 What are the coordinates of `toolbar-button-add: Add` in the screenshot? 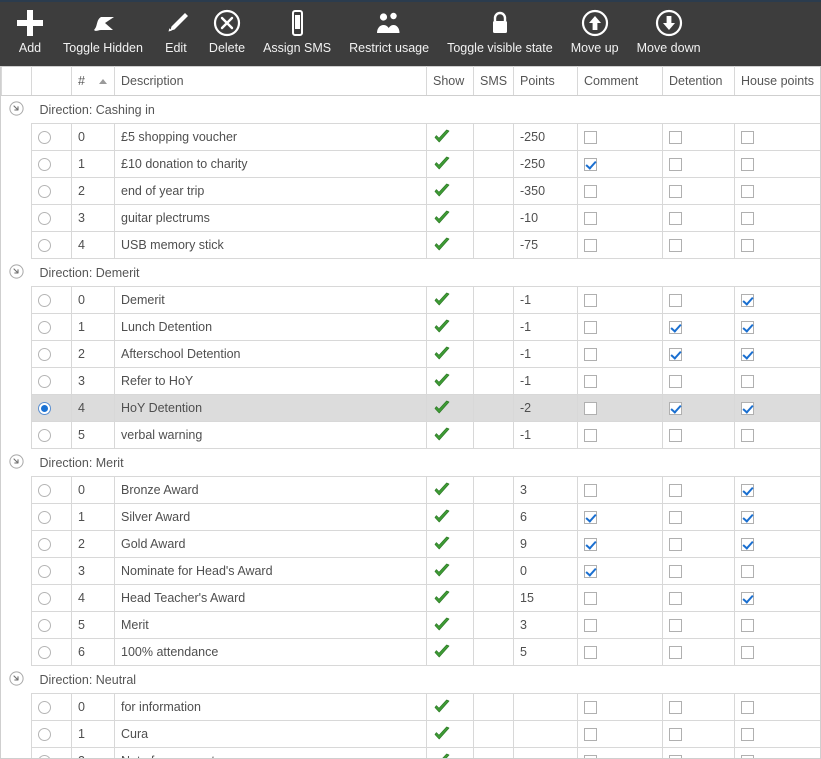 It's located at (30, 32).